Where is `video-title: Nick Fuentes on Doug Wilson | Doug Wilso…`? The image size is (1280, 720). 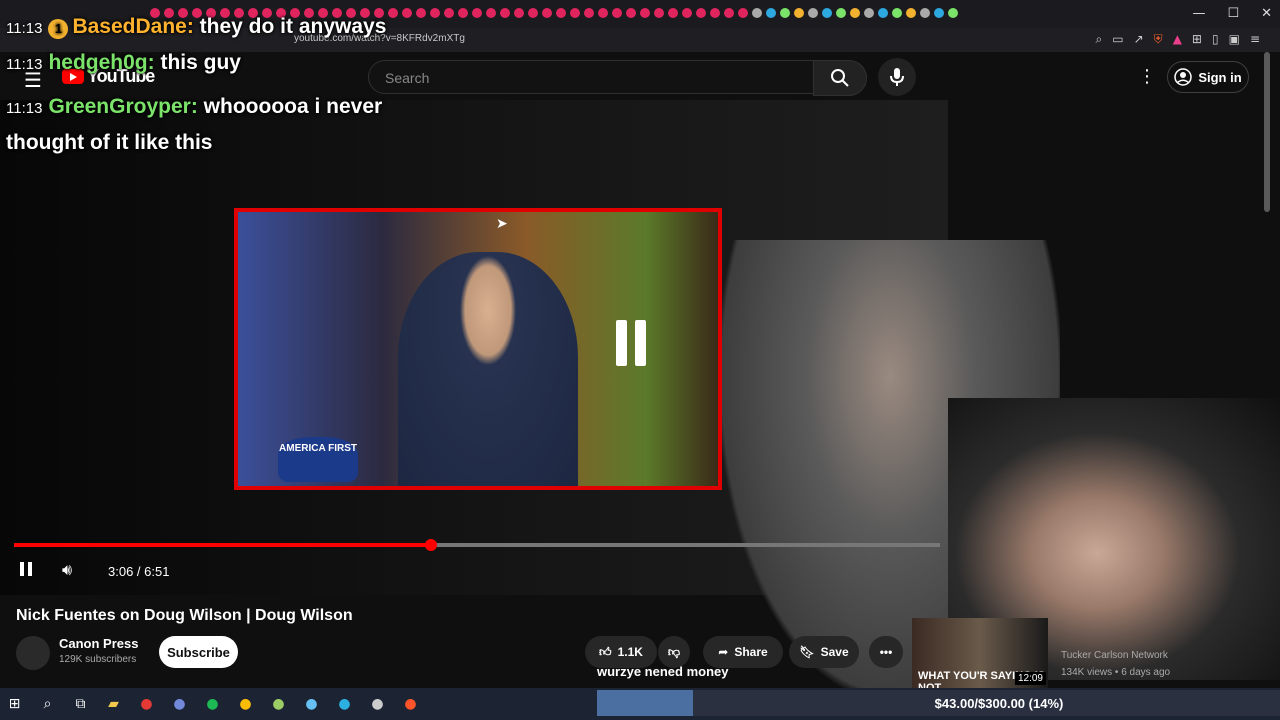 video-title: Nick Fuentes on Doug Wilson | Doug Wilso… is located at coordinates (184, 615).